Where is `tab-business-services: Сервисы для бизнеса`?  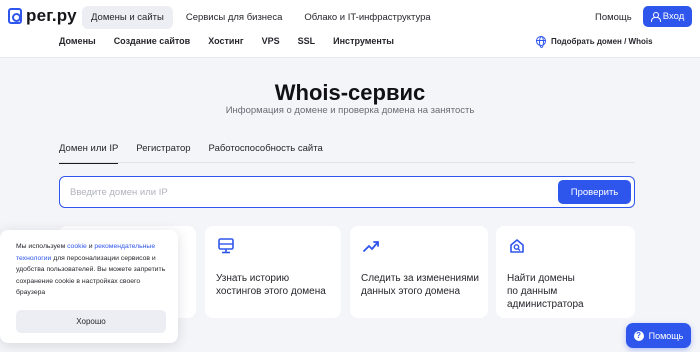
tab-business-services: Сервисы для бизнеса is located at coordinates (234, 17).